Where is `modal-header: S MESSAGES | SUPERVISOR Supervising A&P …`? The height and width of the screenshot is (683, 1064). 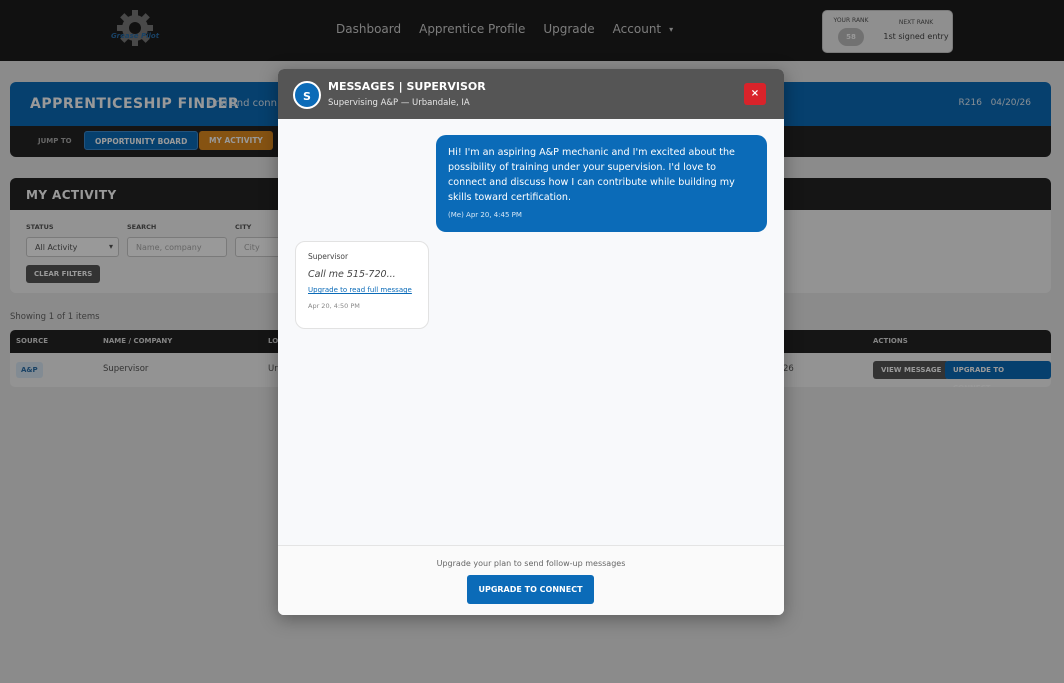 modal-header: S MESSAGES | SUPERVISOR Supervising A&P … is located at coordinates (531, 94).